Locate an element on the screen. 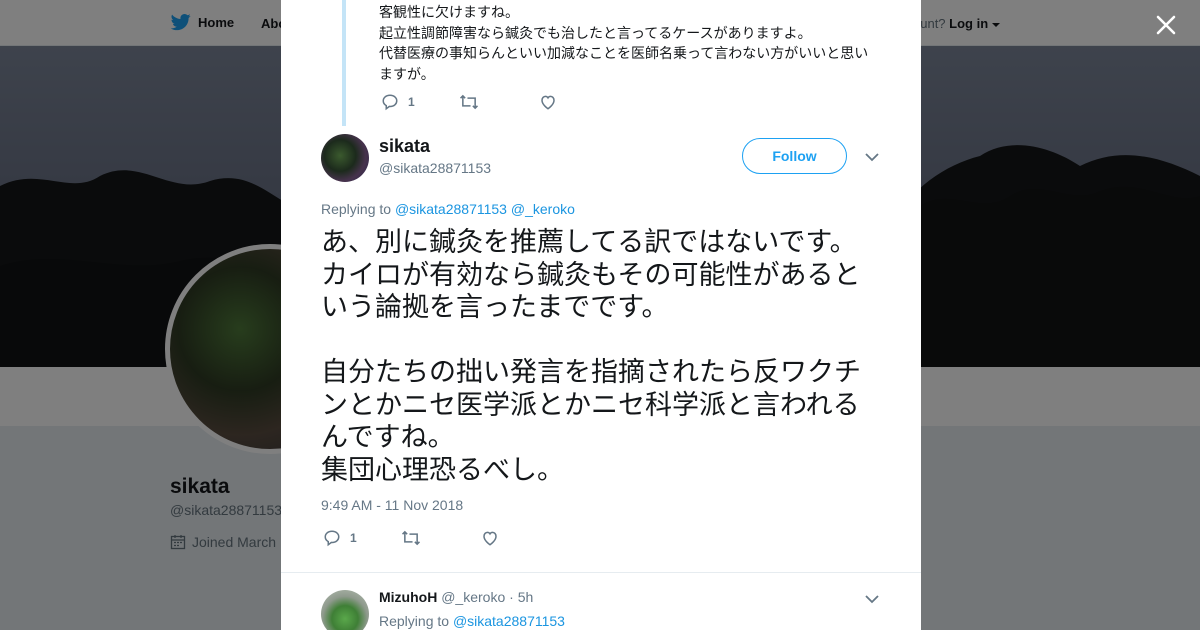 This screenshot has width=1200, height=630. text-line: 起立性調節障害なら鍼灸でも治したと言ってるケースがありますよ。 is located at coordinates (595, 32).